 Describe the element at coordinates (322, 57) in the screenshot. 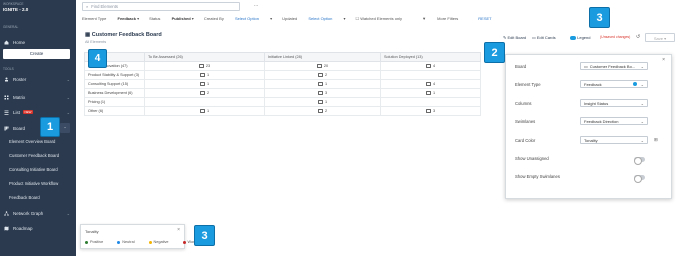

I see `column-header: Initiative Linked (28)` at that location.